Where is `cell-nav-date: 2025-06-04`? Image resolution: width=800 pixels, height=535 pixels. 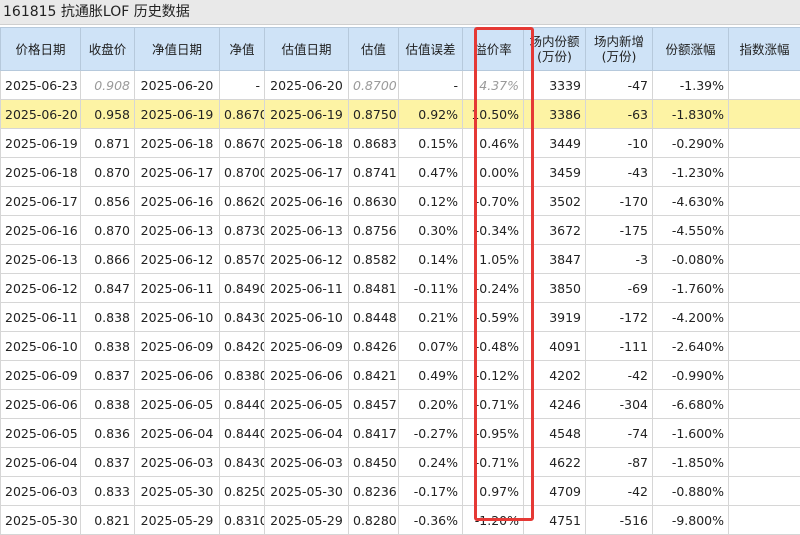
cell-nav-date: 2025-06-04 is located at coordinates (177, 433).